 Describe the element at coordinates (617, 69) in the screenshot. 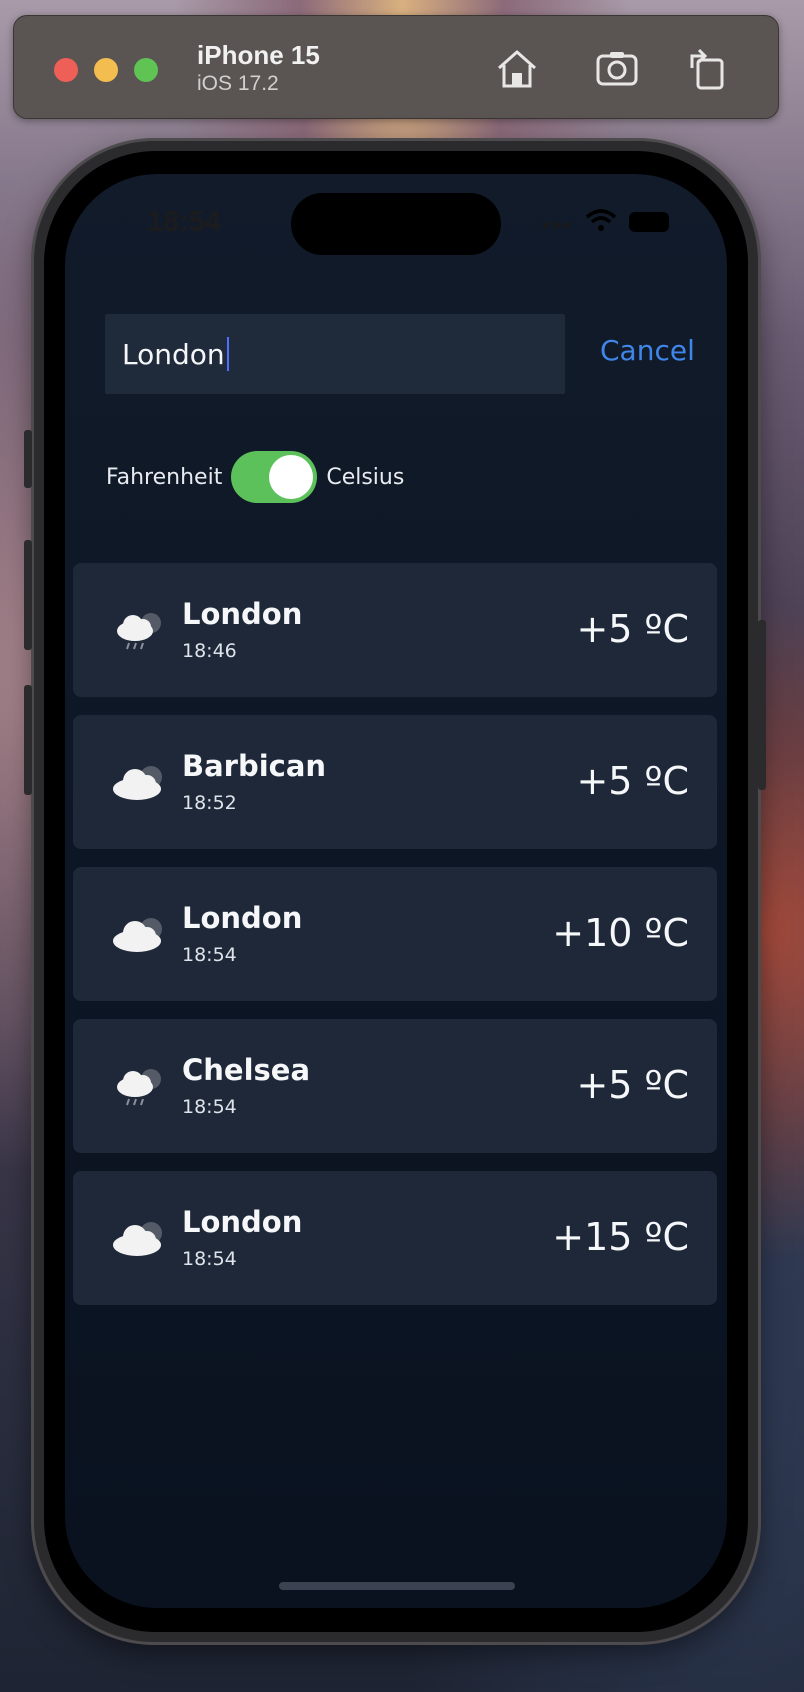

I see `screenshot-icon` at that location.